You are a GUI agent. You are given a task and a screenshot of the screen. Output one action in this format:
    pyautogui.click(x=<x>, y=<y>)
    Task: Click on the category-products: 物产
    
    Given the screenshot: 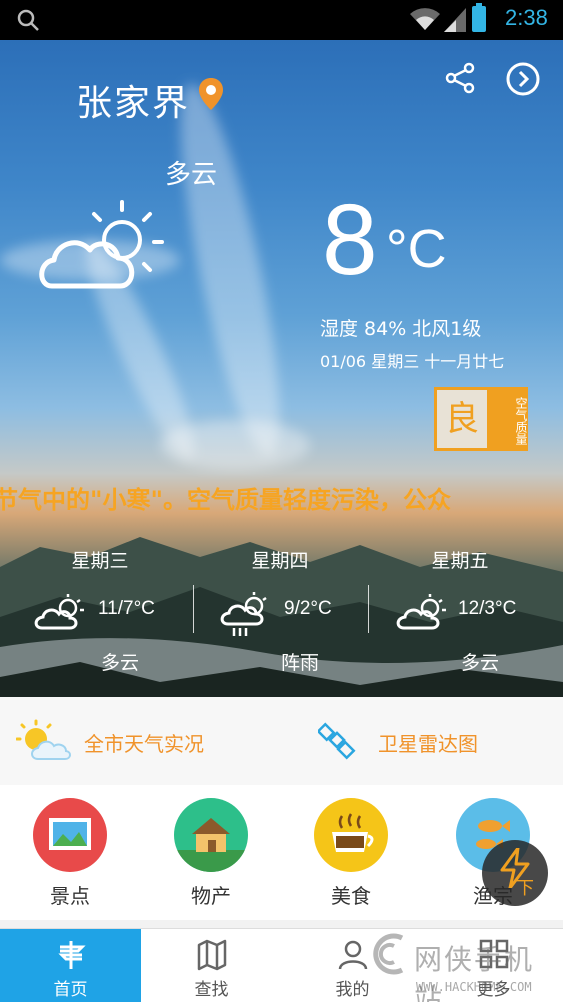 What is the action you would take?
    pyautogui.click(x=211, y=858)
    